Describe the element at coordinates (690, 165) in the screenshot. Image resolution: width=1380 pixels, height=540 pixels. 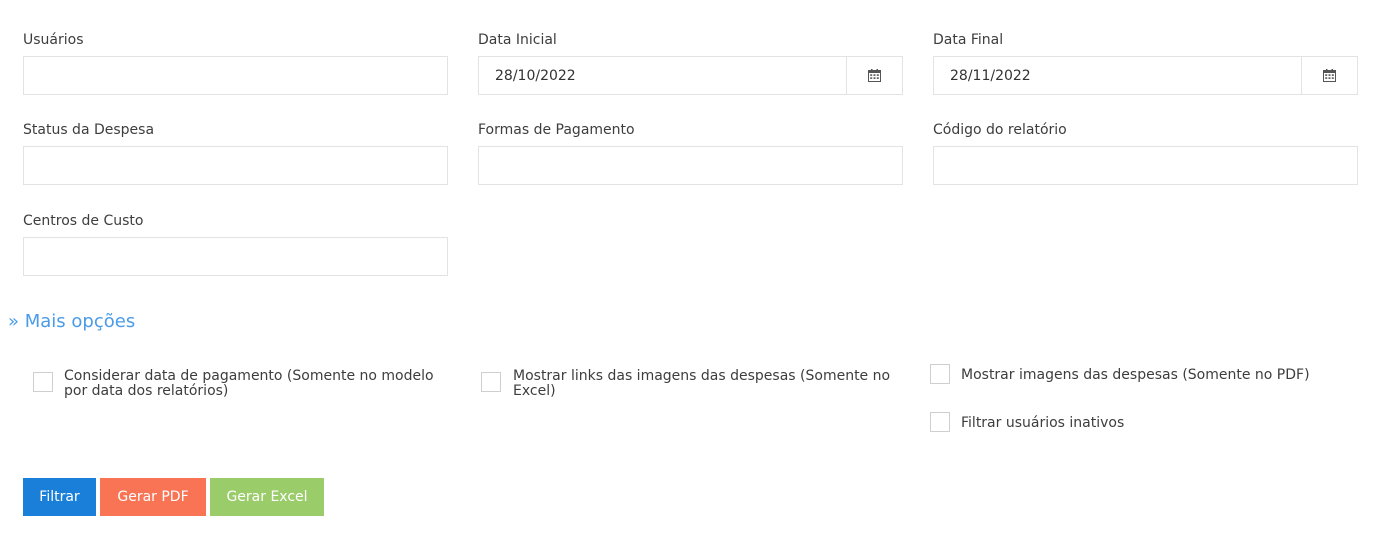
I see `formas-pagamento-input` at that location.